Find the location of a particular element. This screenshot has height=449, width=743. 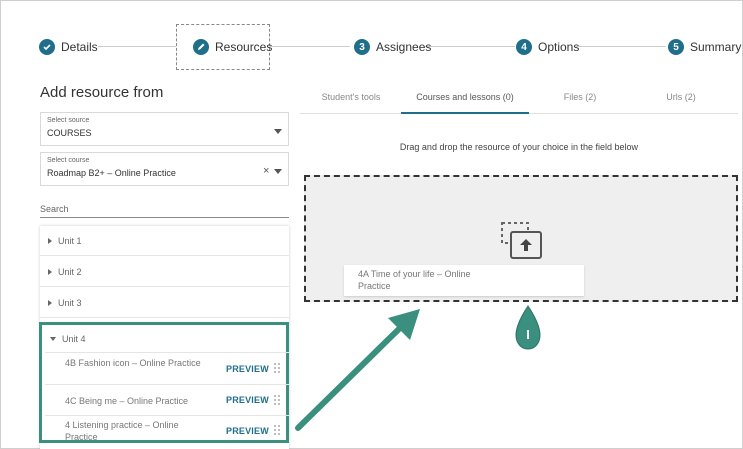

lesson-title: 4 Listening practice – Online Practice is located at coordinates (122, 431).